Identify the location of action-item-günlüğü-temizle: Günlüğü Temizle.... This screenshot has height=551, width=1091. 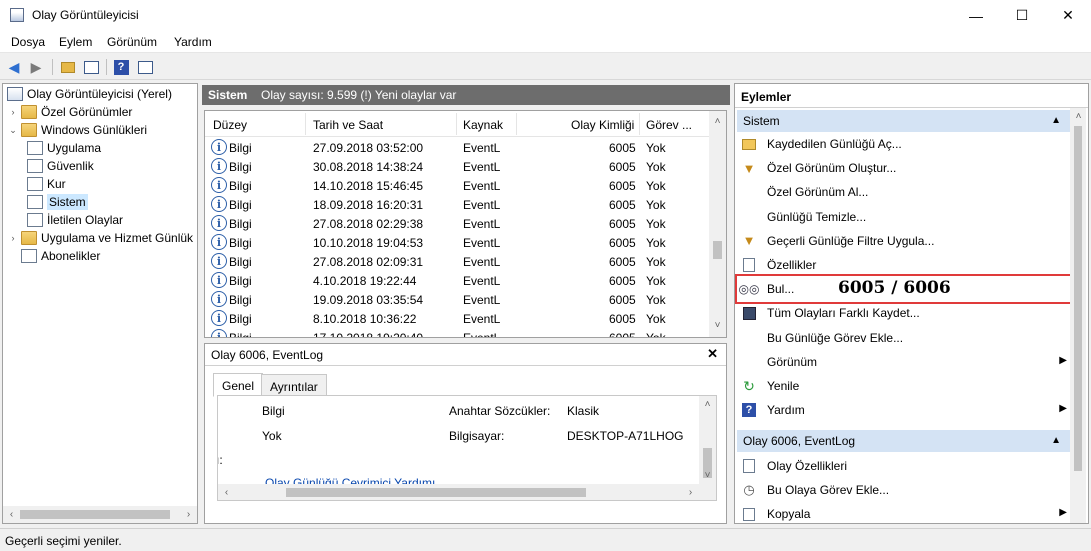
(905, 217).